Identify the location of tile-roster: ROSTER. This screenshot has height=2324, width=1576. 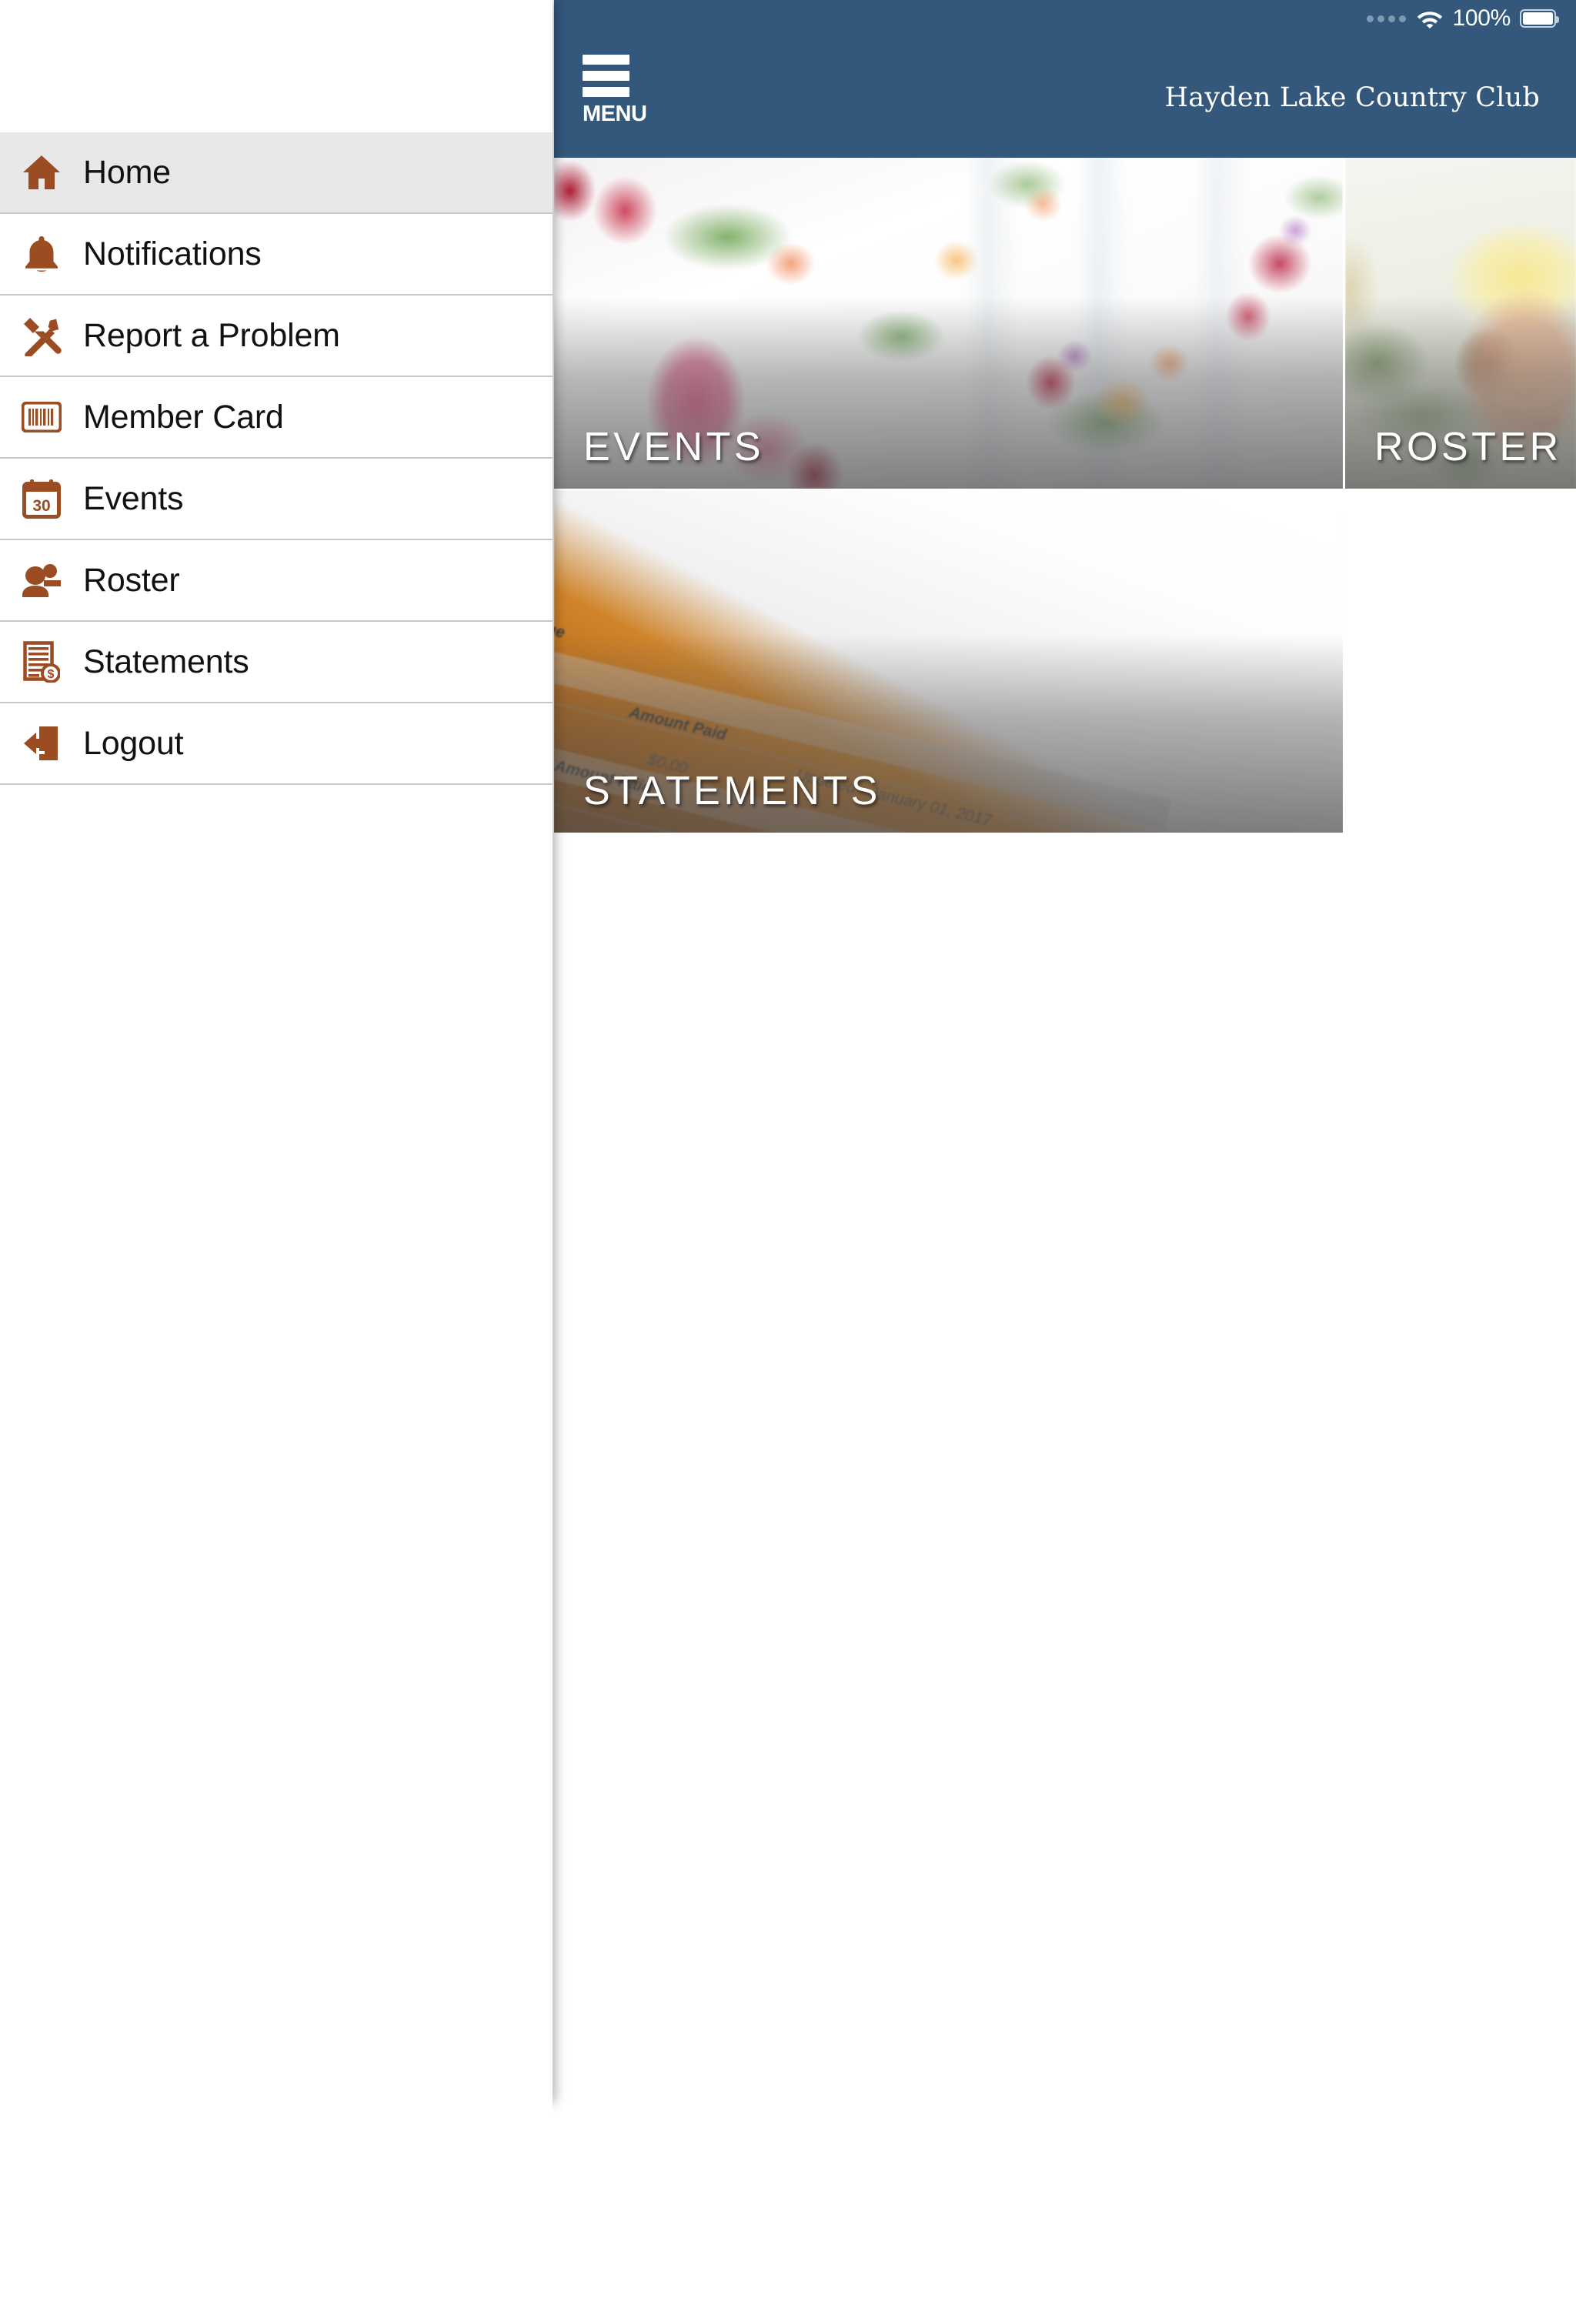
(1460, 323).